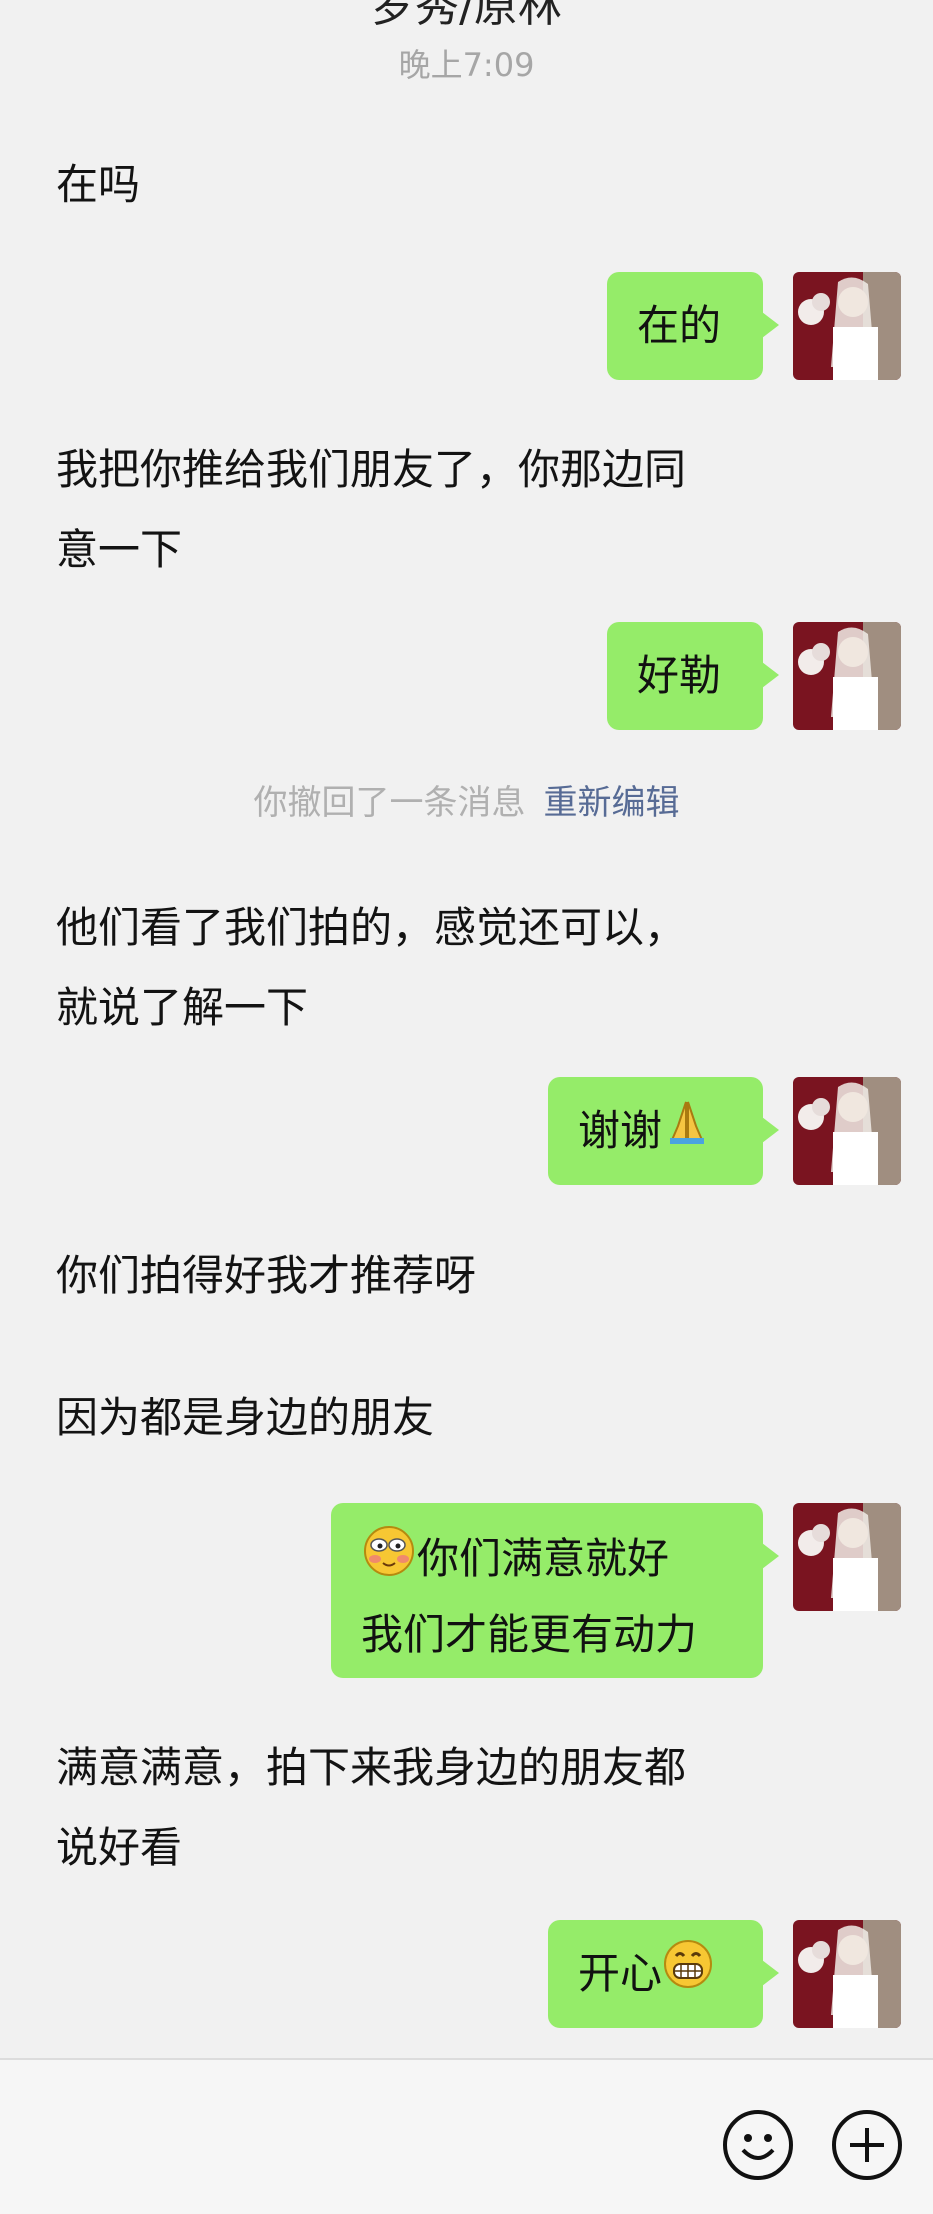  I want to click on pray-emoji-icon, so click(687, 1131).